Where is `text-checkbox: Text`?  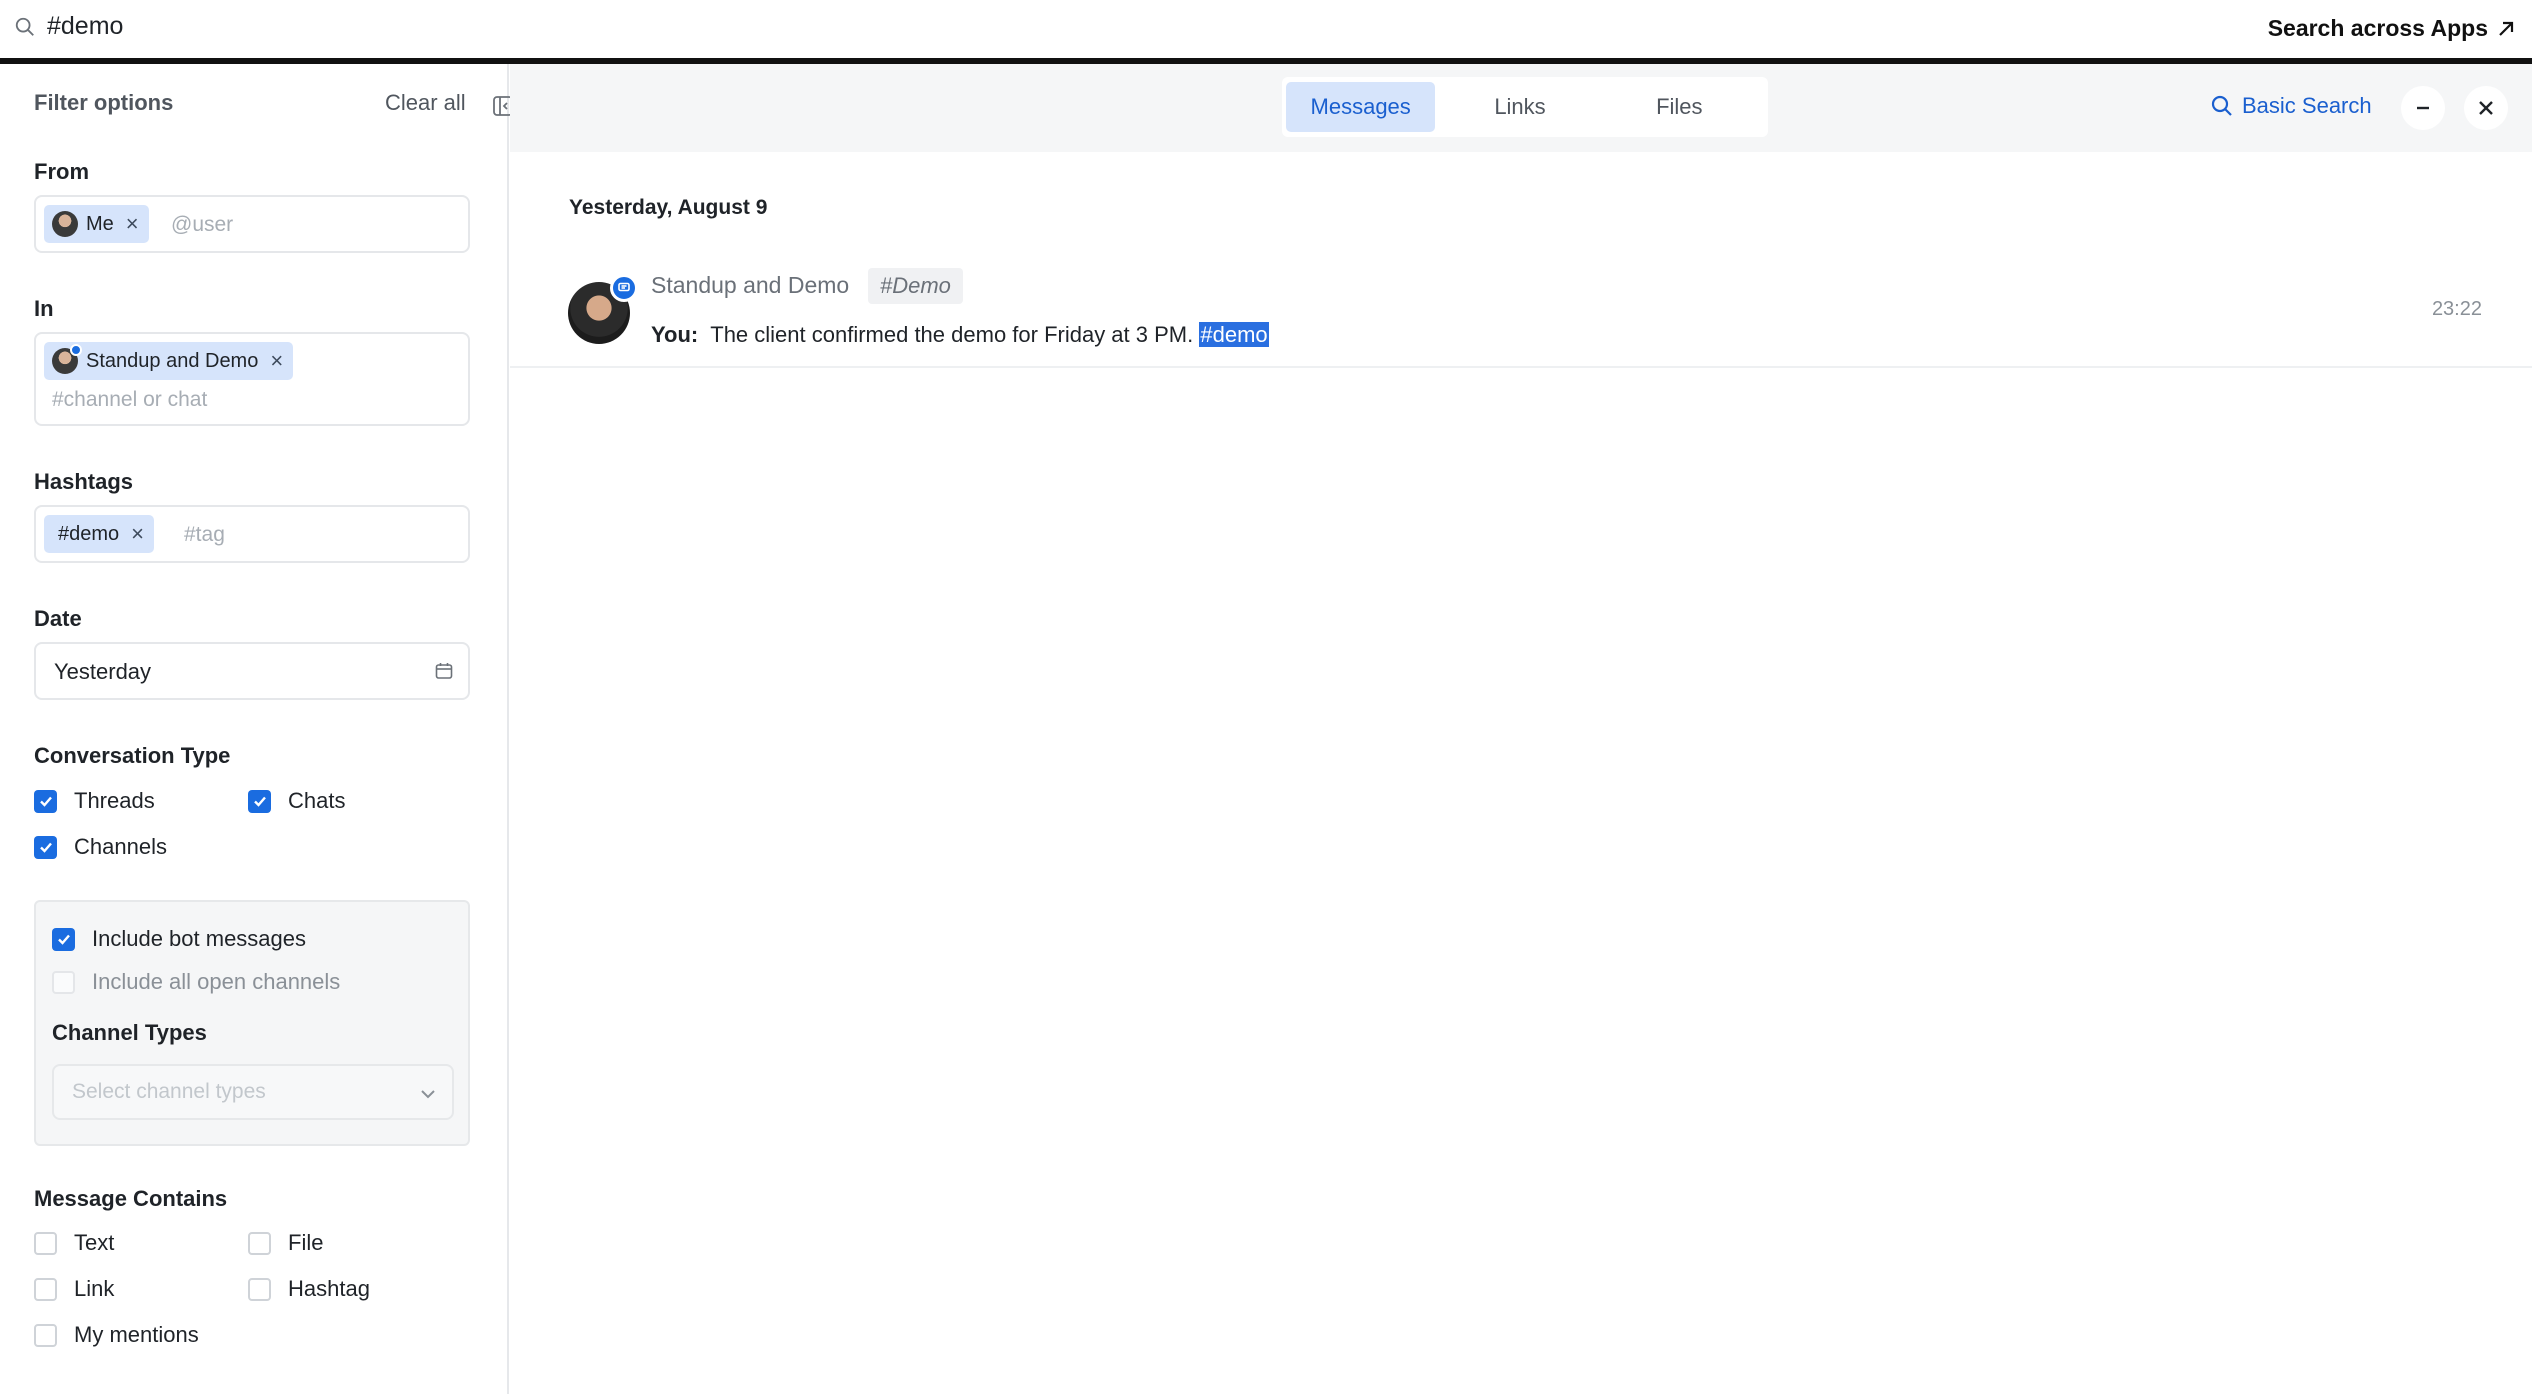
text-checkbox: Text is located at coordinates (74, 1243).